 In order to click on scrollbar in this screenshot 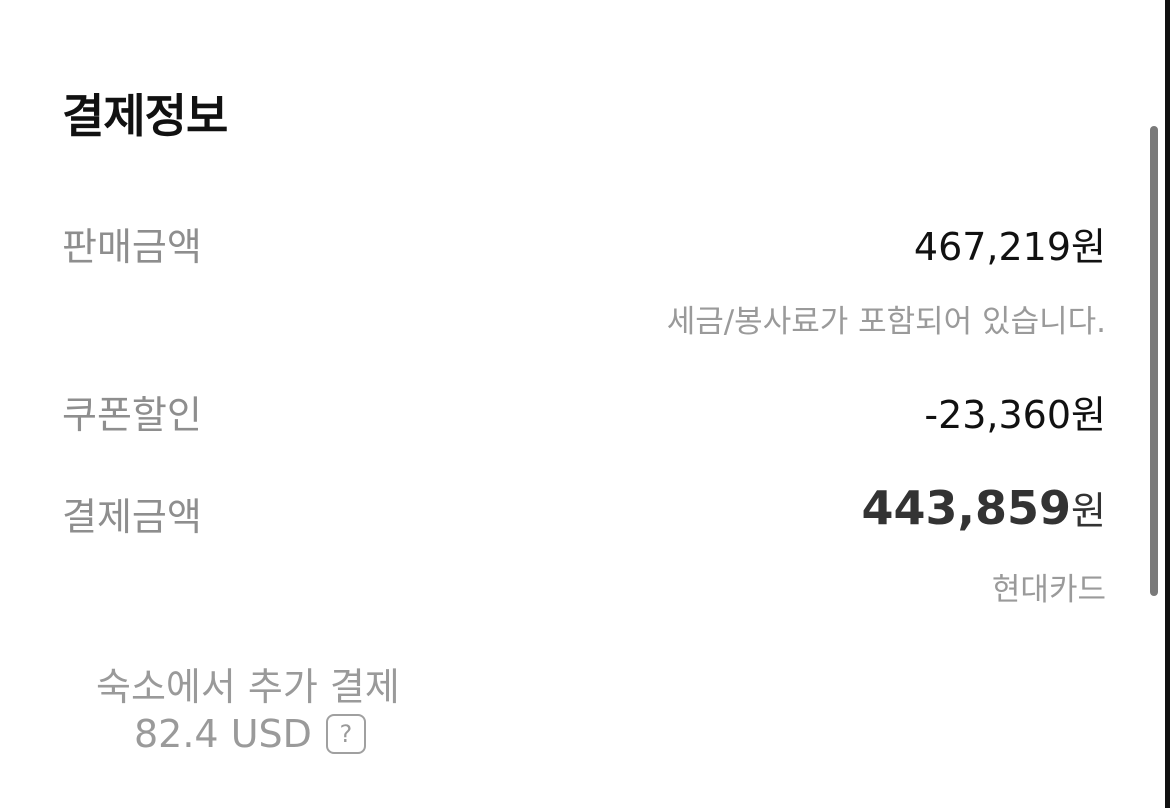, I will do `click(1154, 361)`.